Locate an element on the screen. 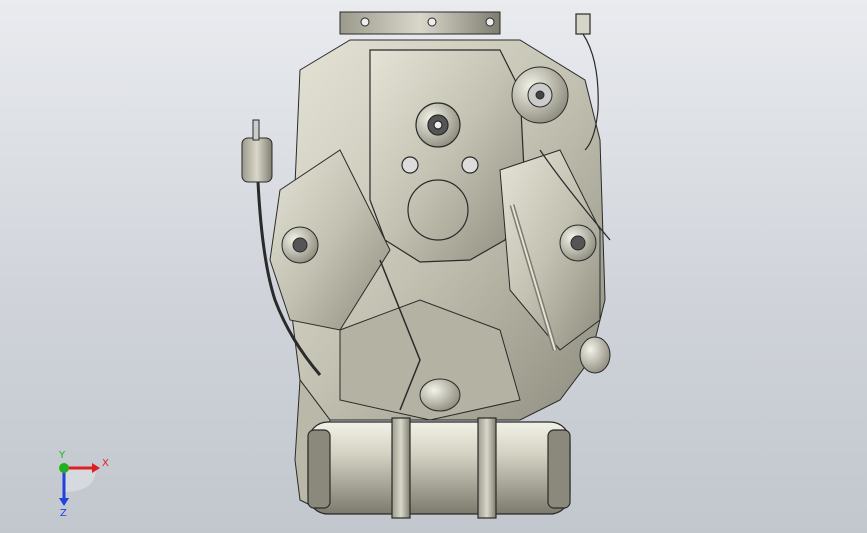  z-axis-arrow-icon is located at coordinates (64, 502).